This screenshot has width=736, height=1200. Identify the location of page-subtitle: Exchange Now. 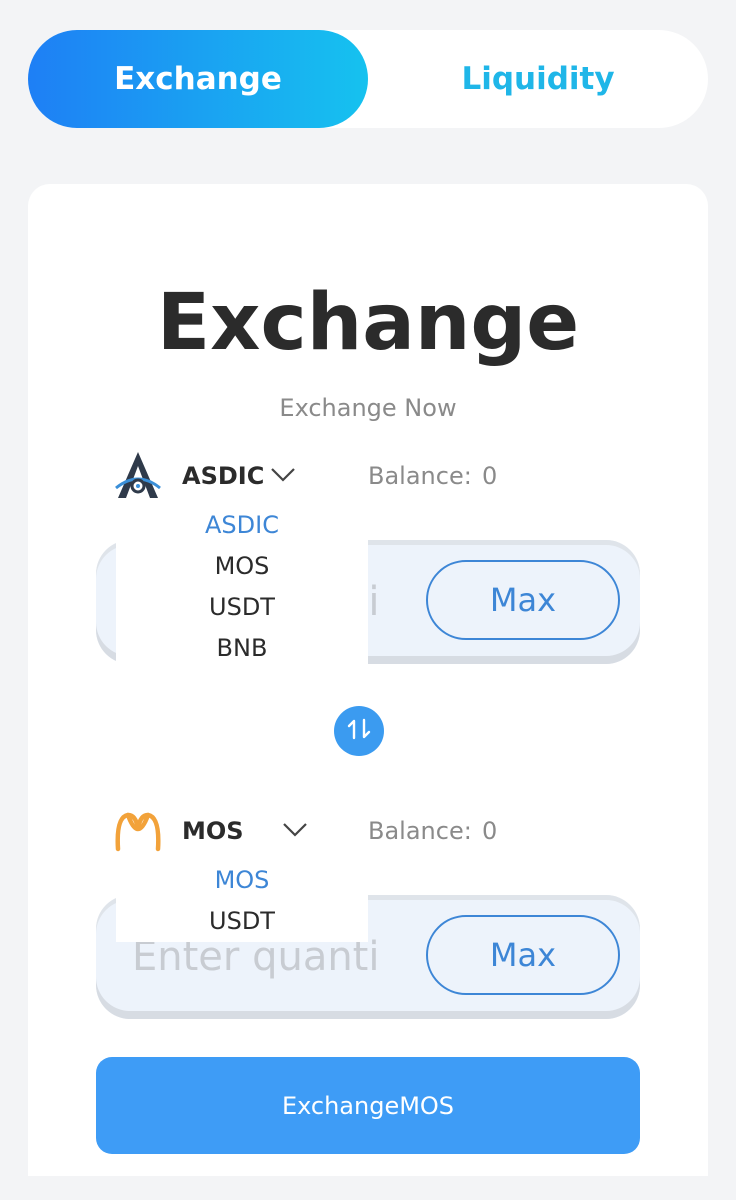
(368, 408).